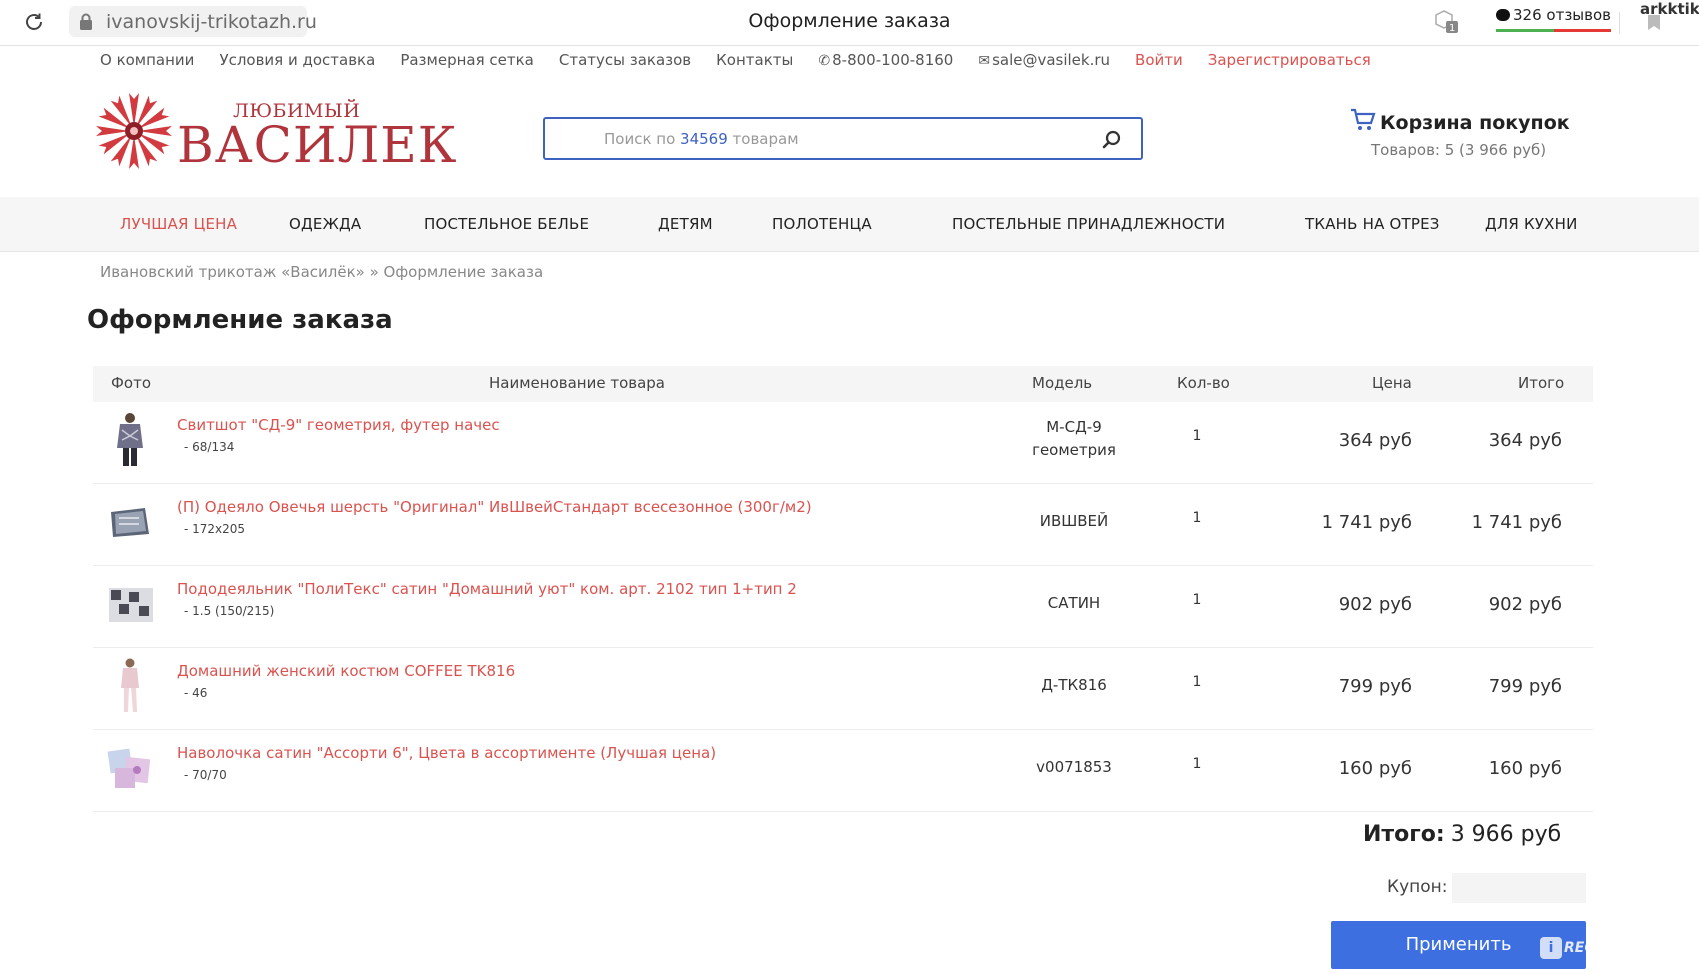  Describe the element at coordinates (822, 224) in the screenshot. I see `category-towels: ПОЛОТЕНЦА` at that location.